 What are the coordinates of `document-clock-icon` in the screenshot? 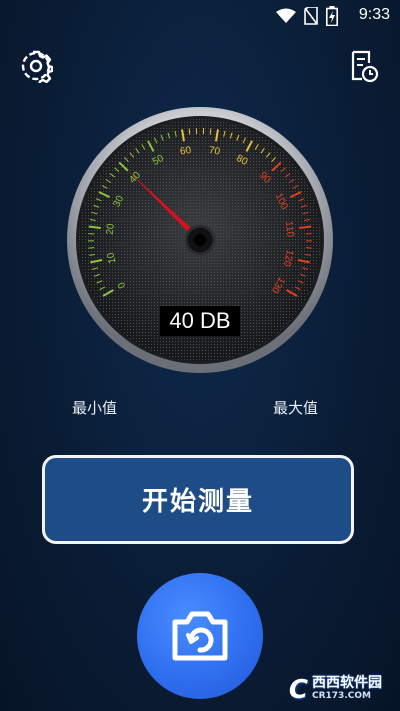 It's located at (365, 66).